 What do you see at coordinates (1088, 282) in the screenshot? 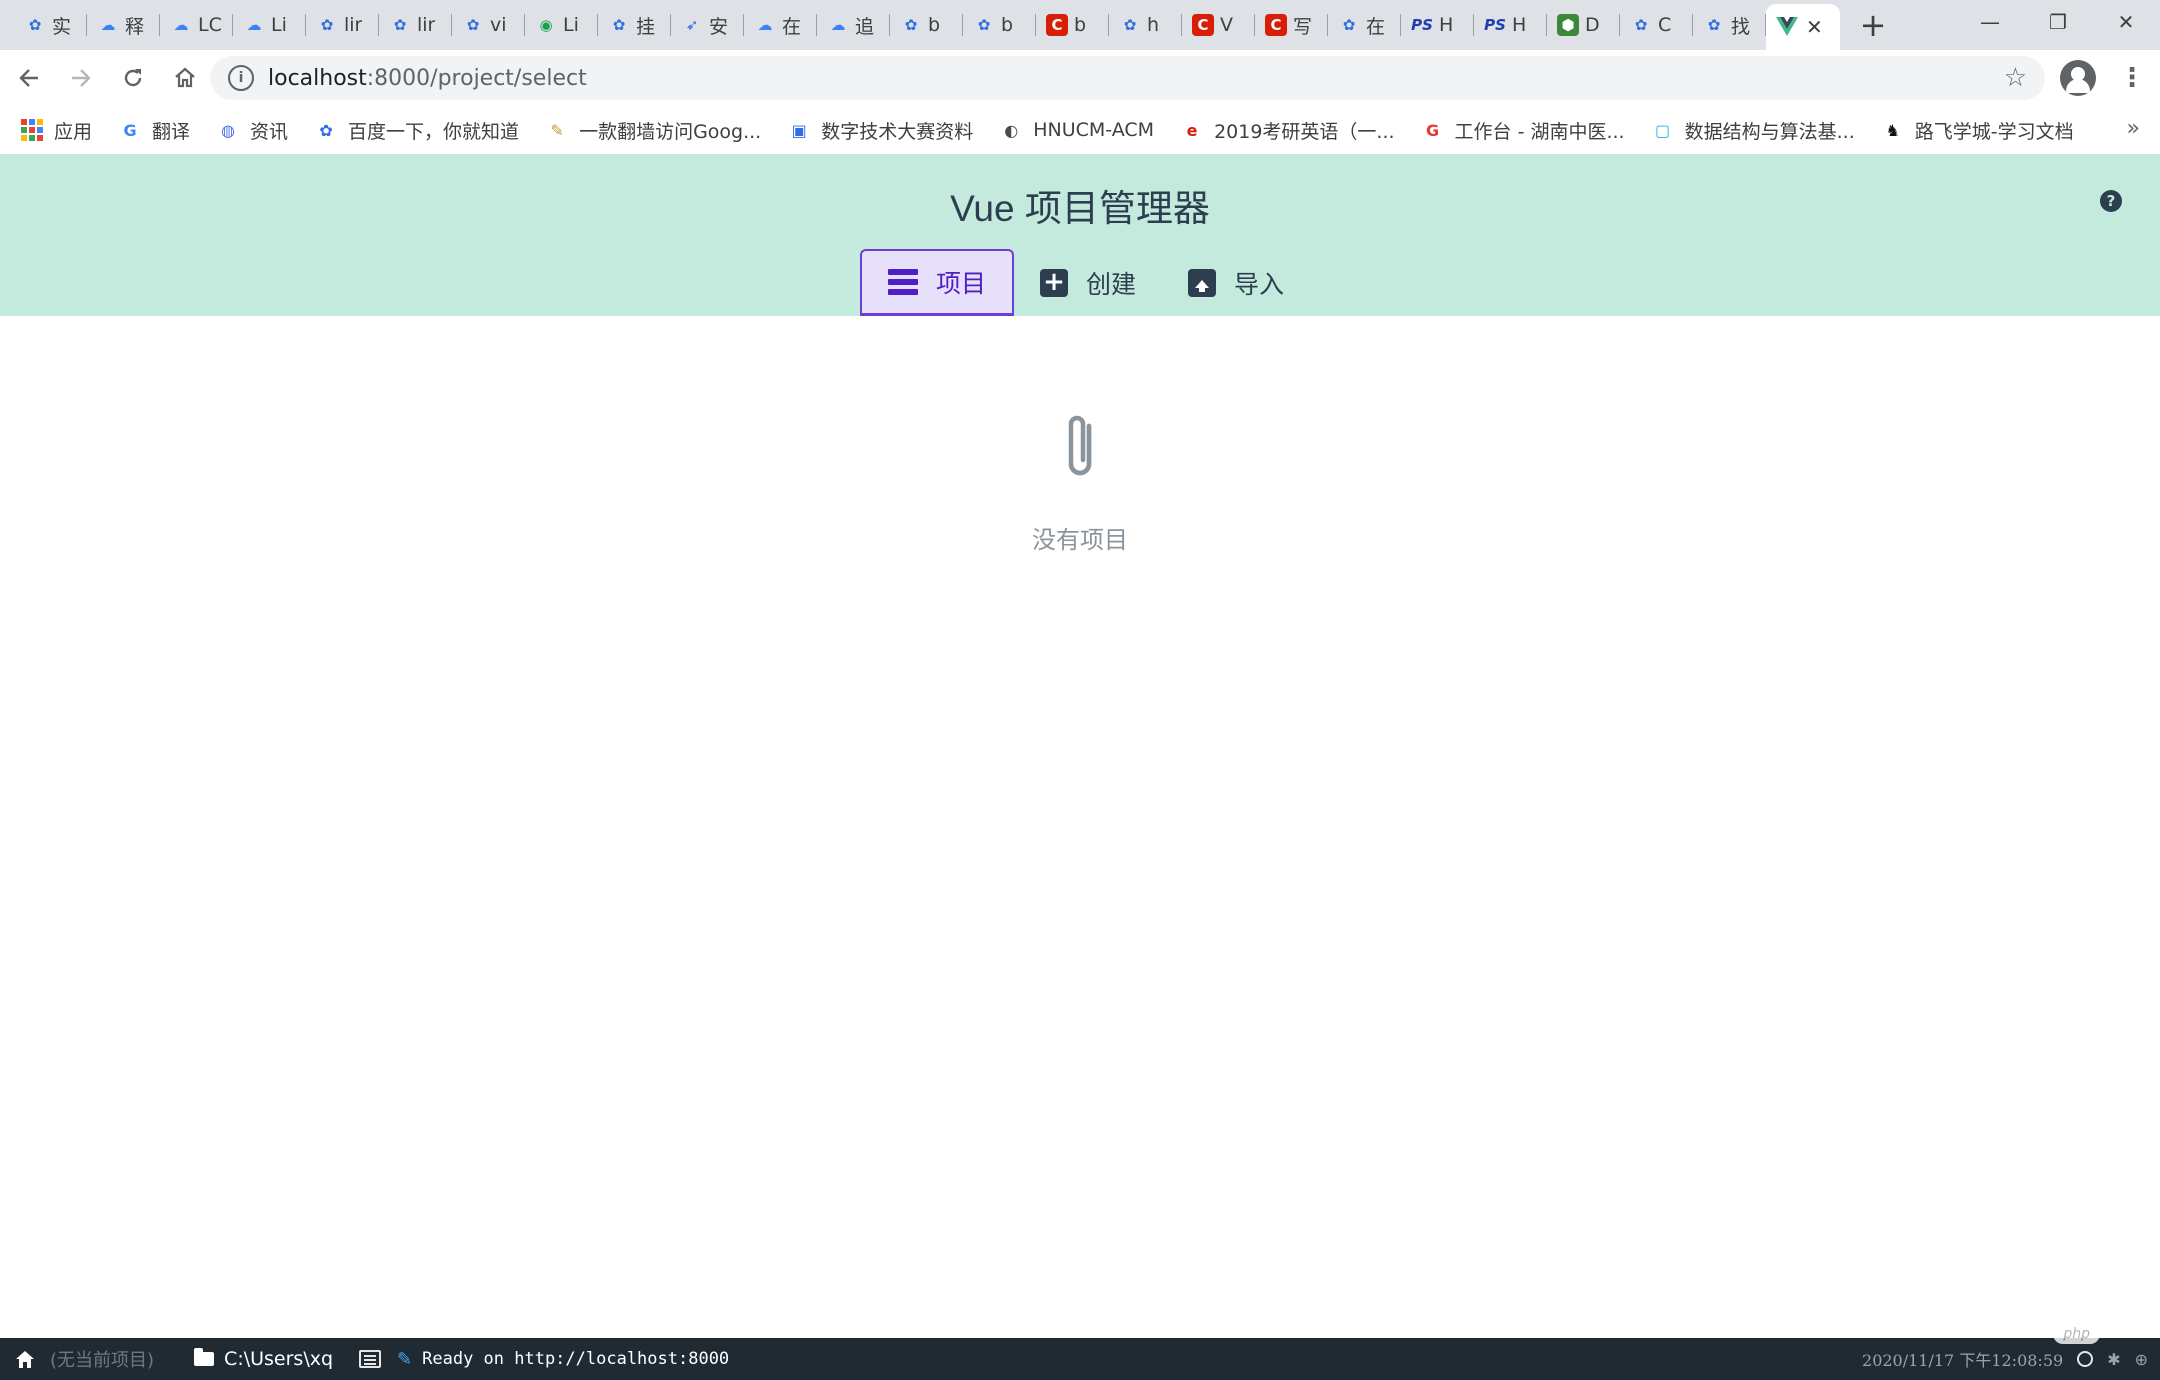
I see `tab-create: + 创建` at bounding box center [1088, 282].